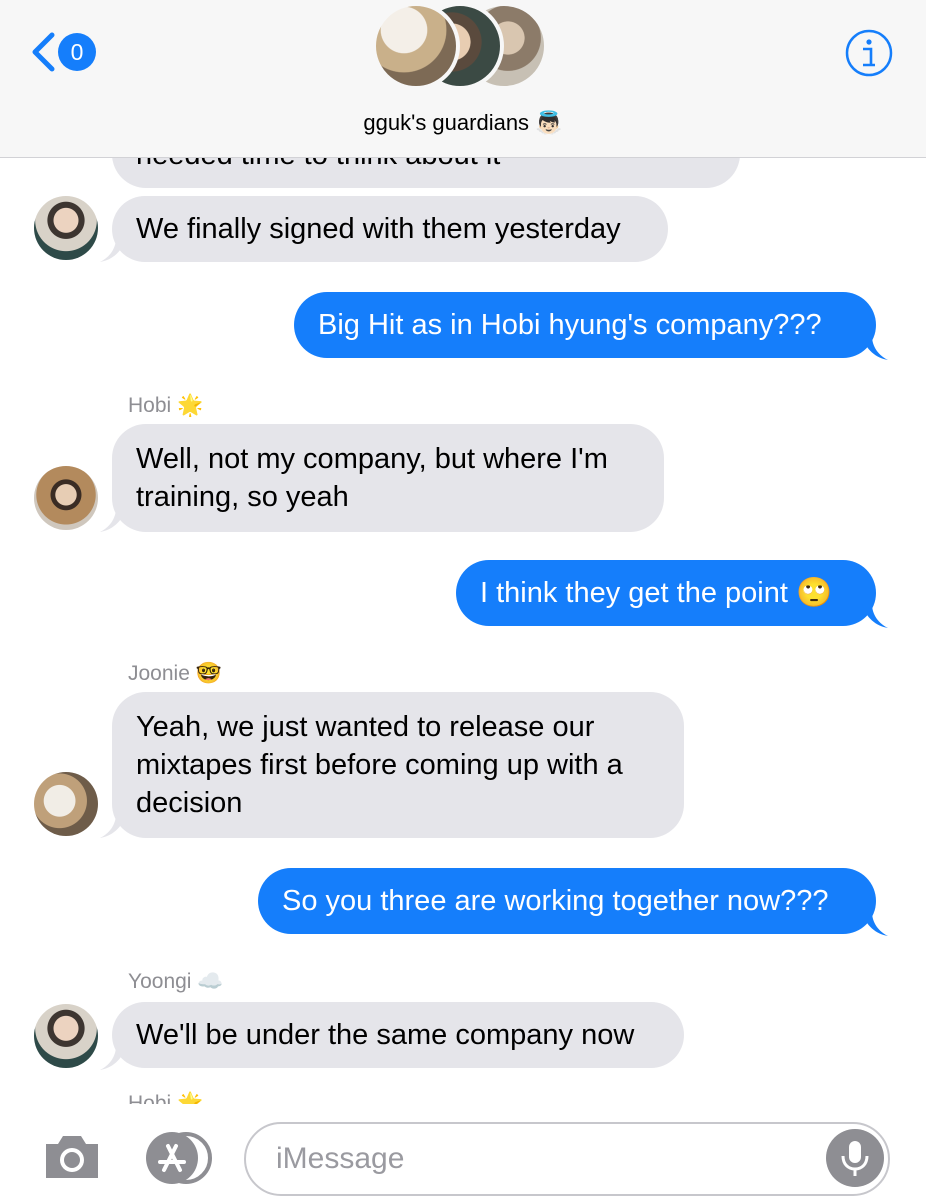 The width and height of the screenshot is (926, 1200). I want to click on message-input-field, so click(567, 1159).